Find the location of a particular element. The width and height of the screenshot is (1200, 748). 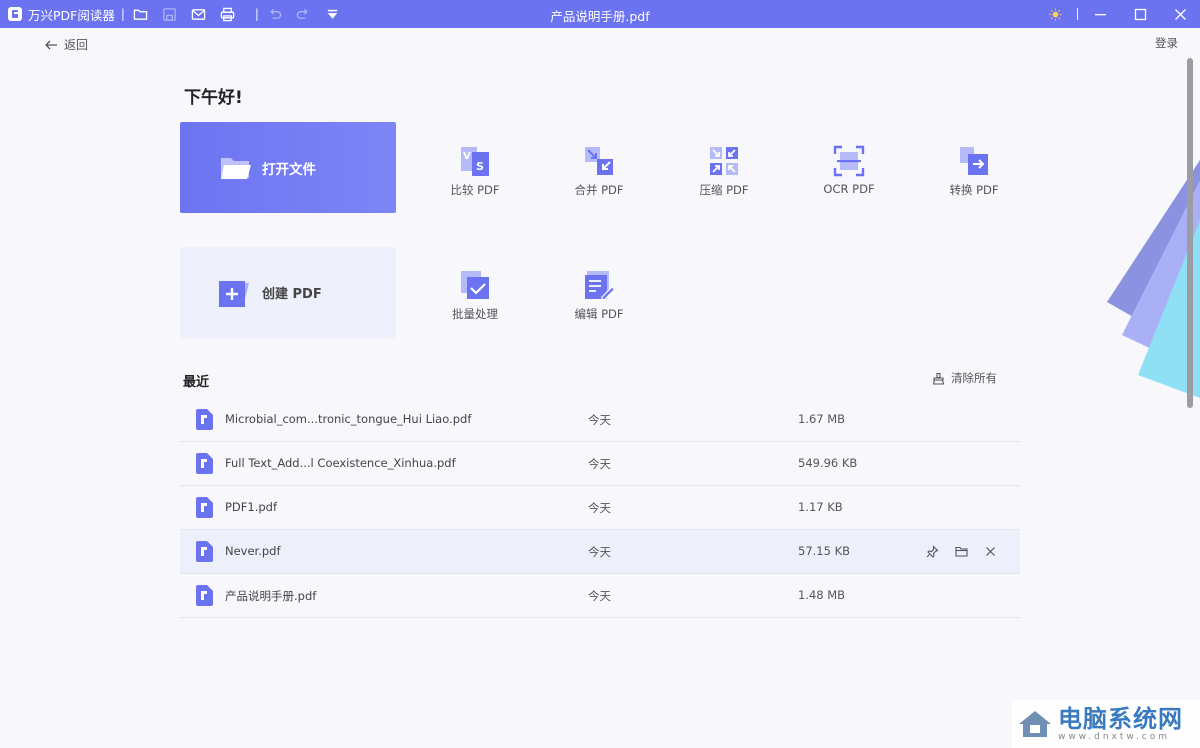

redo-icon is located at coordinates (304, 14).